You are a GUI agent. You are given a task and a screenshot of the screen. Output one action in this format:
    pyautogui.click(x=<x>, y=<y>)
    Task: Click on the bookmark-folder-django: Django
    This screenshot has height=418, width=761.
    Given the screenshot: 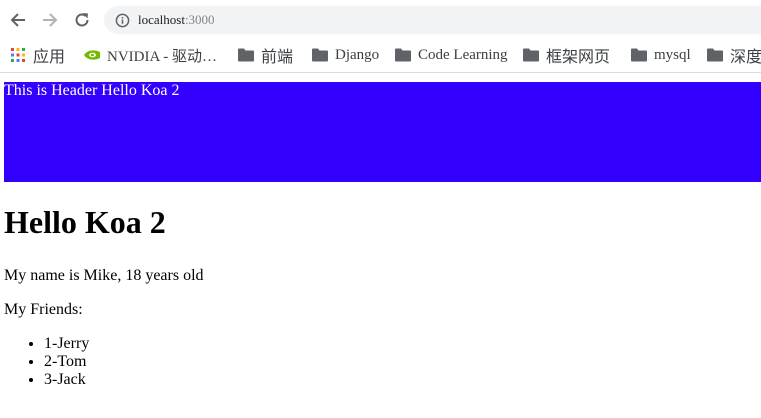 What is the action you would take?
    pyautogui.click(x=345, y=55)
    